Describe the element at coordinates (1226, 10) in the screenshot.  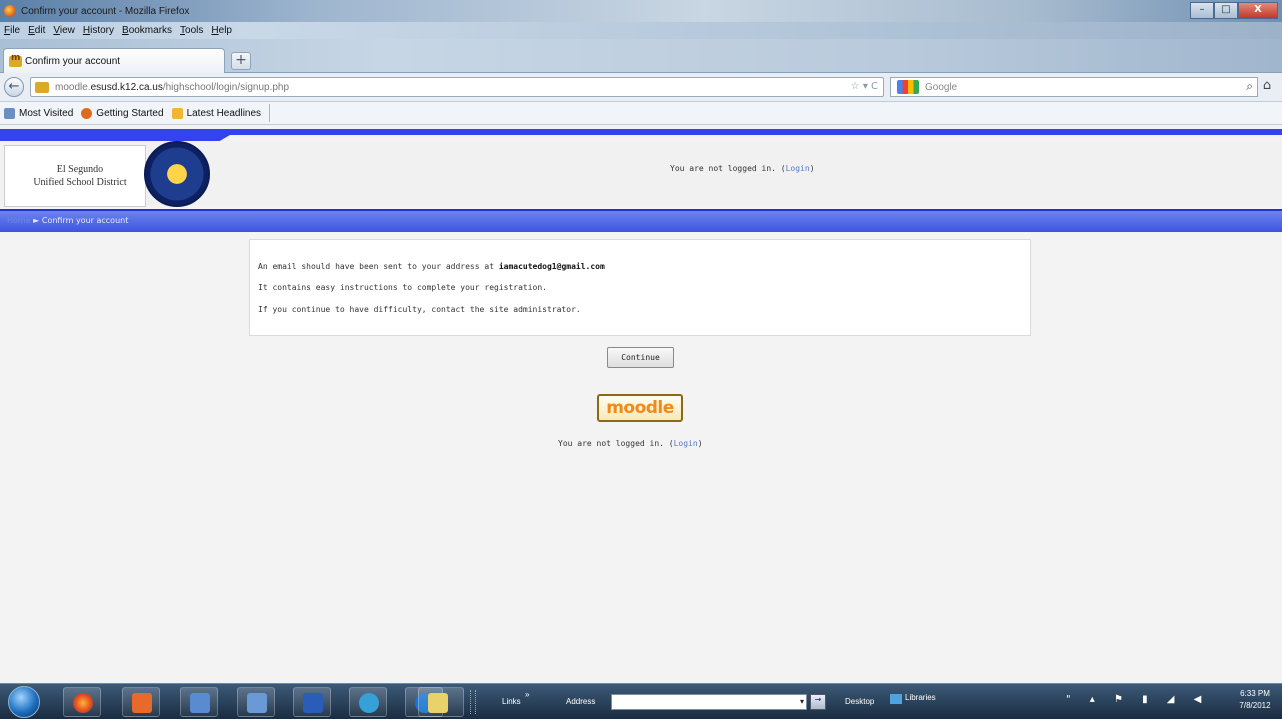
I see `maximize-button: □` at that location.